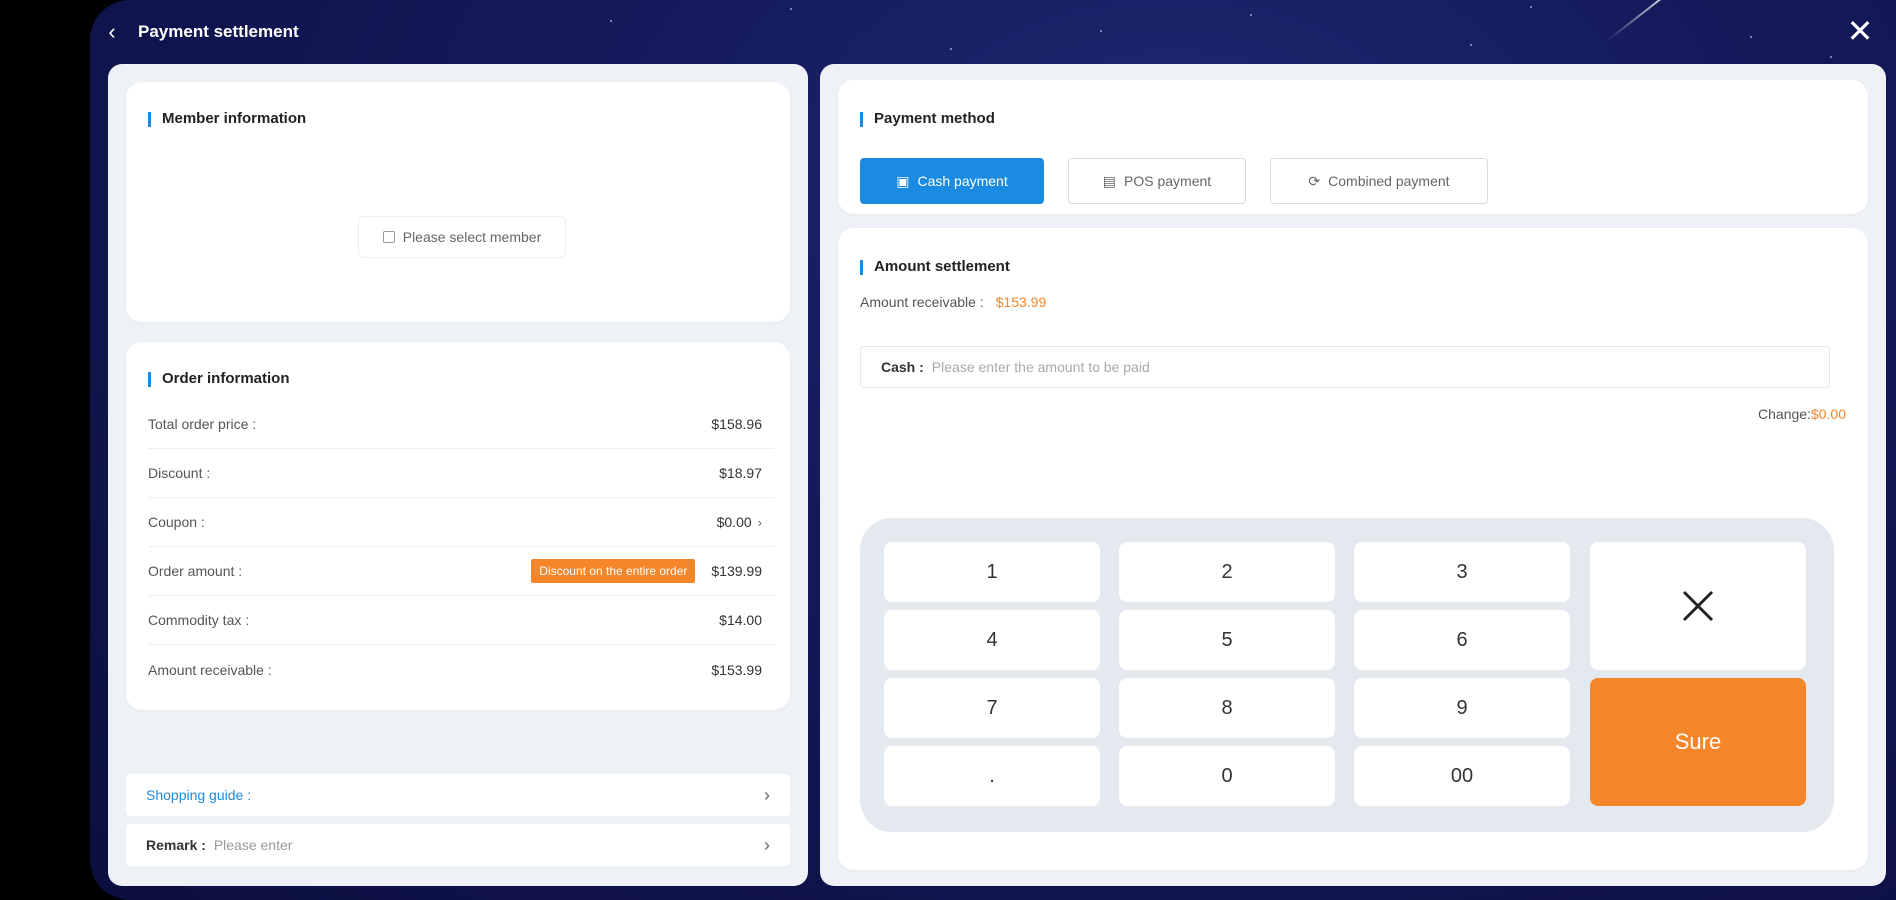 This screenshot has height=900, width=1896. I want to click on title-bar: ‹ Payment settlement ✕, so click(993, 31).